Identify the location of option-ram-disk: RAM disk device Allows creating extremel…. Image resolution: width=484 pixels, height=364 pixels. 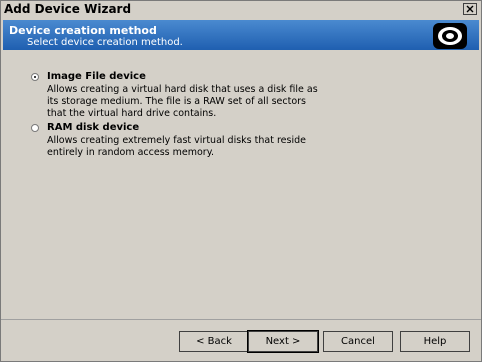
(251, 140).